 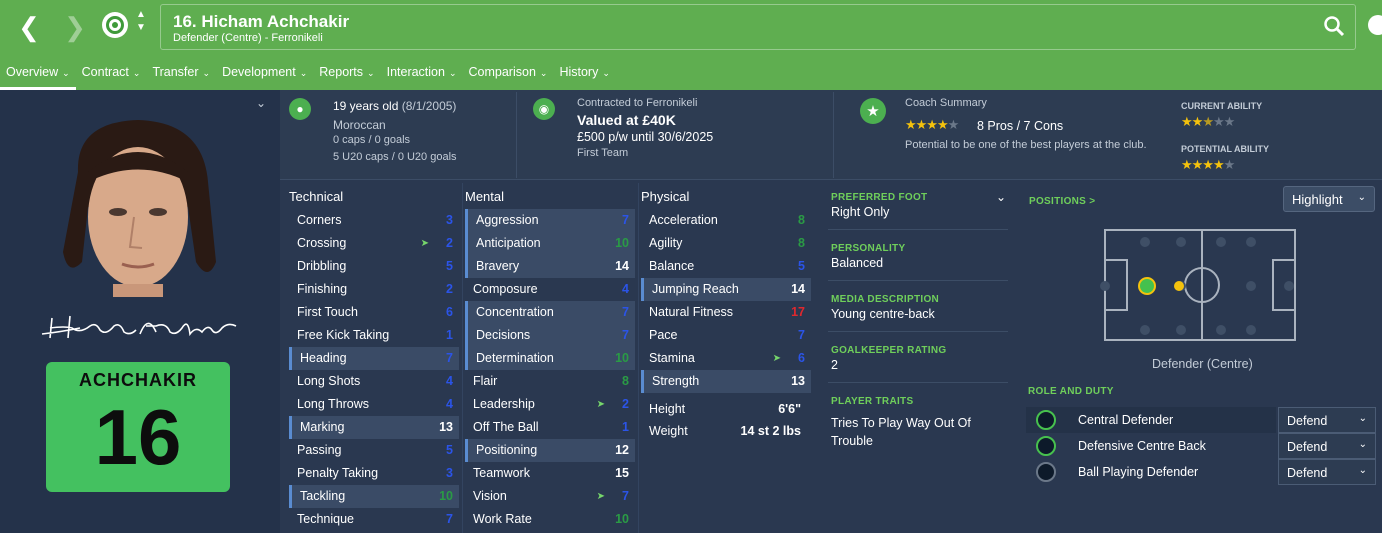 I want to click on role-row: Central Defender, so click(x=1151, y=420).